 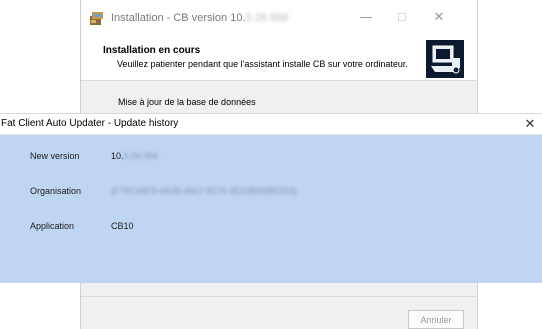 What do you see at coordinates (97, 18) in the screenshot?
I see `installer-package-icon` at bounding box center [97, 18].